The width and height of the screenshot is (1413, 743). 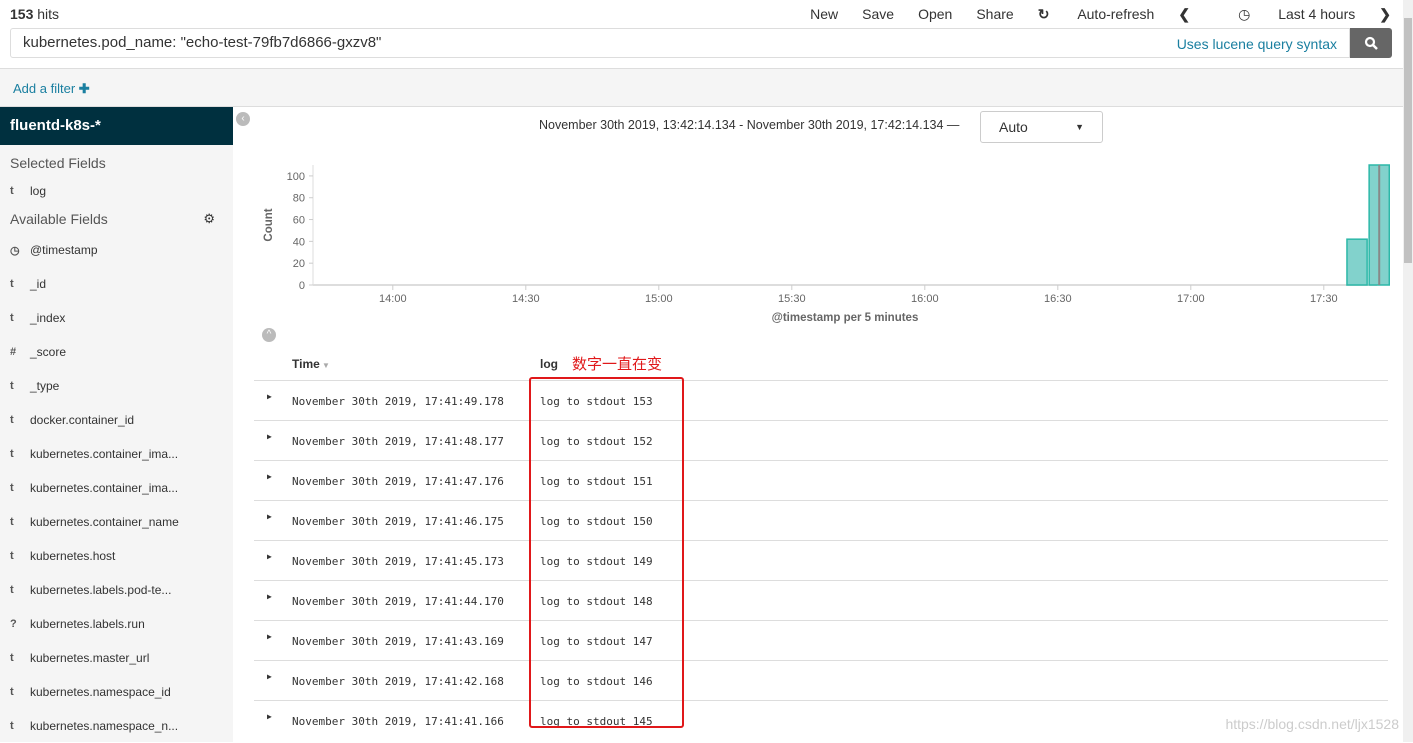 What do you see at coordinates (845, 318) in the screenshot?
I see `x-axis-label: @timestamp per 5 minutes` at bounding box center [845, 318].